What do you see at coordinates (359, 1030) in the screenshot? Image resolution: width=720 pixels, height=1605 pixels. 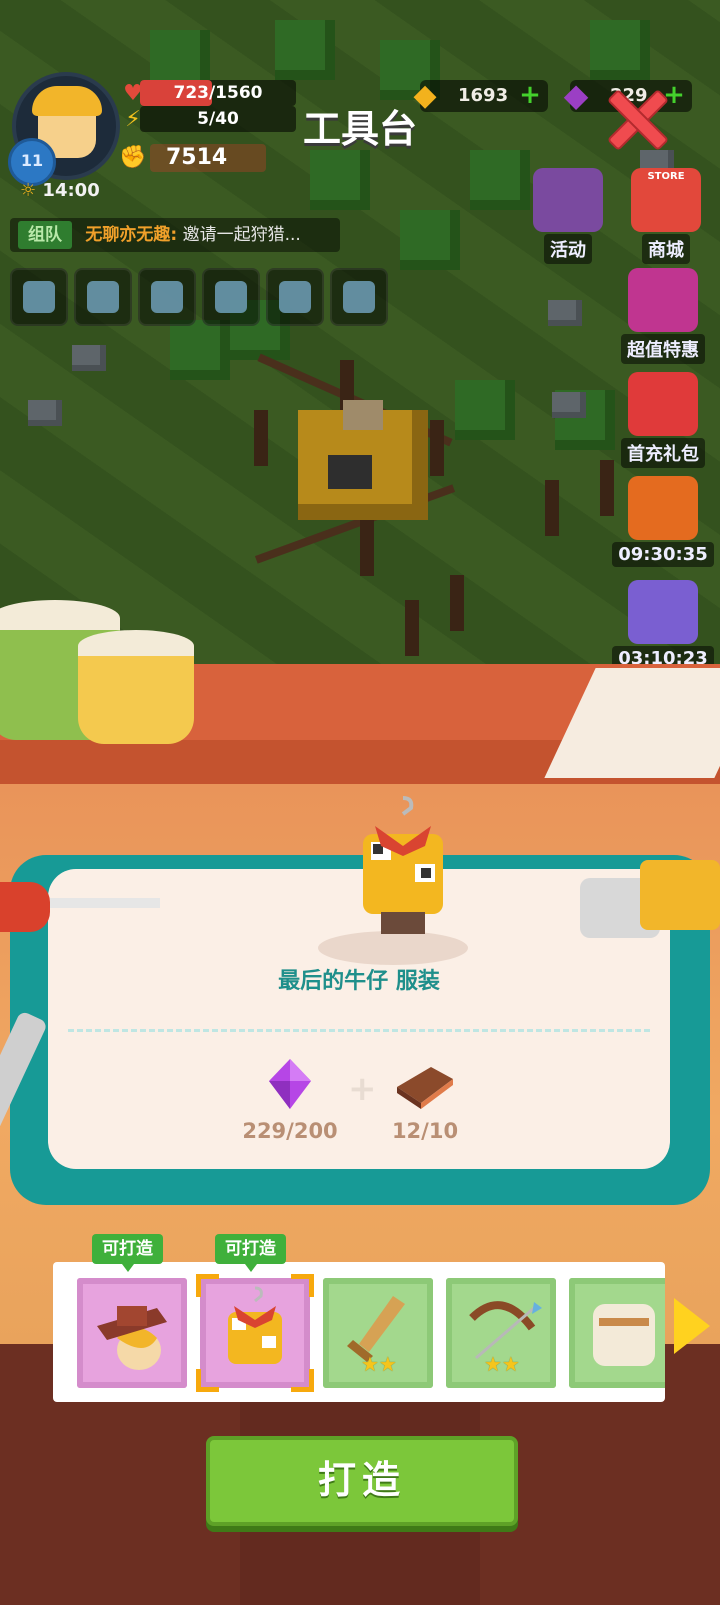 I see `divider` at bounding box center [359, 1030].